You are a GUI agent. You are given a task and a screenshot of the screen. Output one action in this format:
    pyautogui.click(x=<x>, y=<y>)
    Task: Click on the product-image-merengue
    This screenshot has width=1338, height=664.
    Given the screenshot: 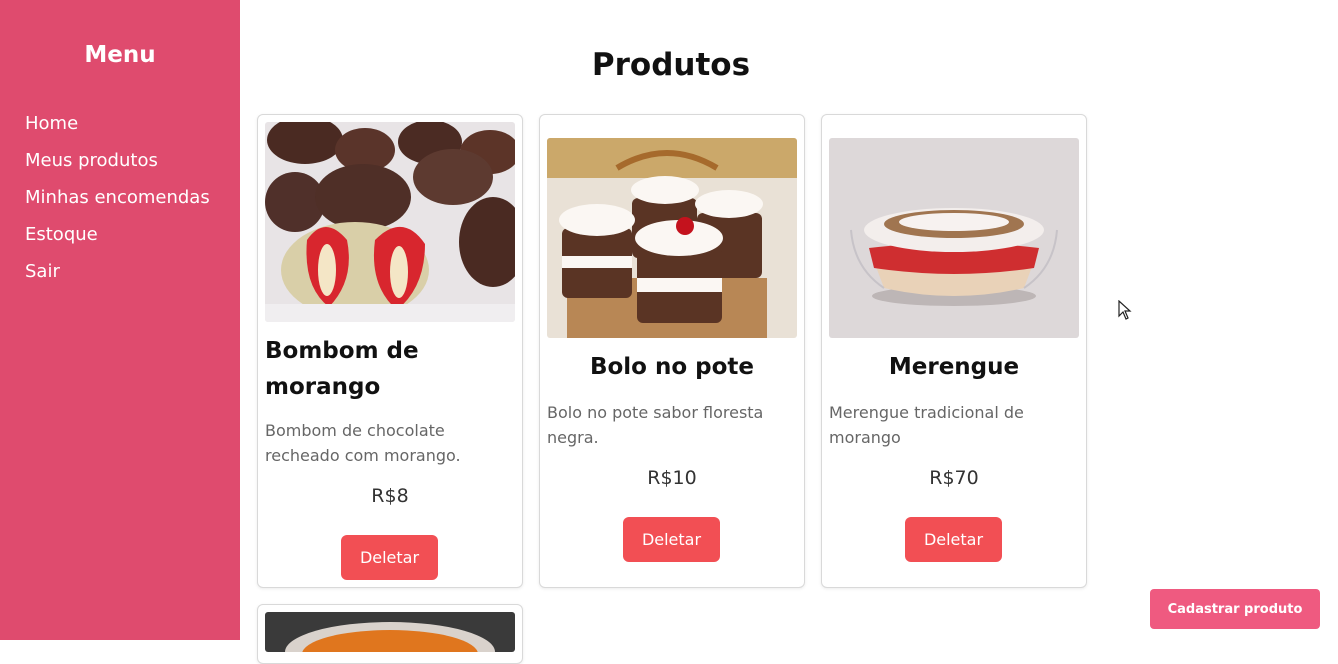 What is the action you would take?
    pyautogui.click(x=954, y=238)
    